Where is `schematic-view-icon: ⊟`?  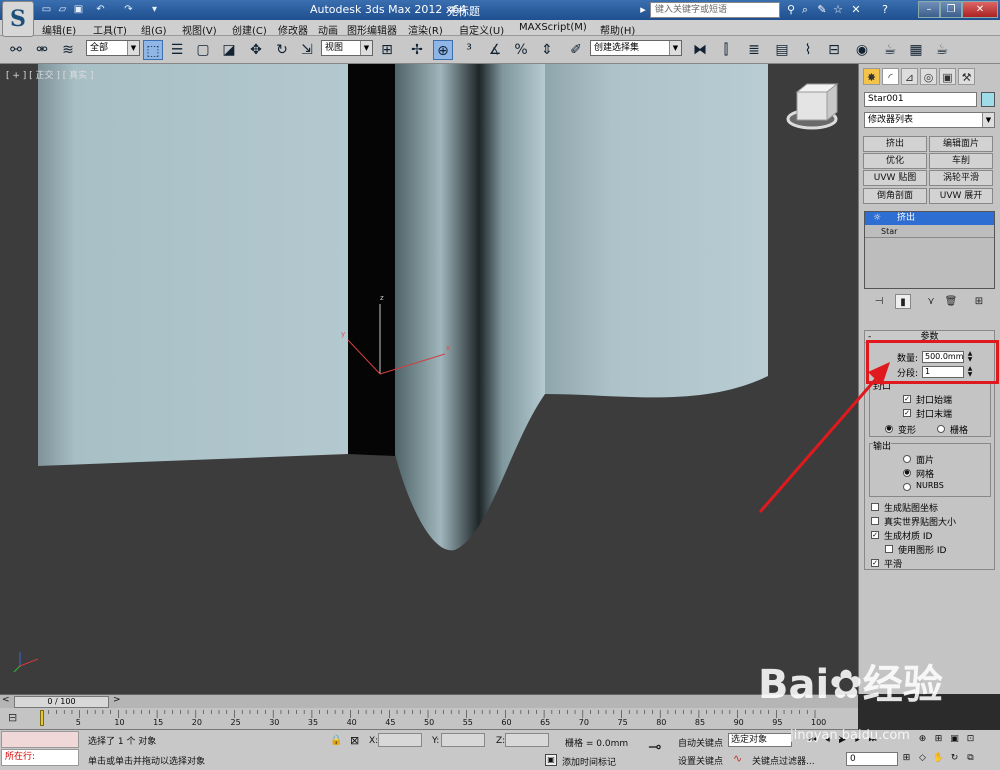
schematic-view-icon: ⊟ is located at coordinates (834, 50).